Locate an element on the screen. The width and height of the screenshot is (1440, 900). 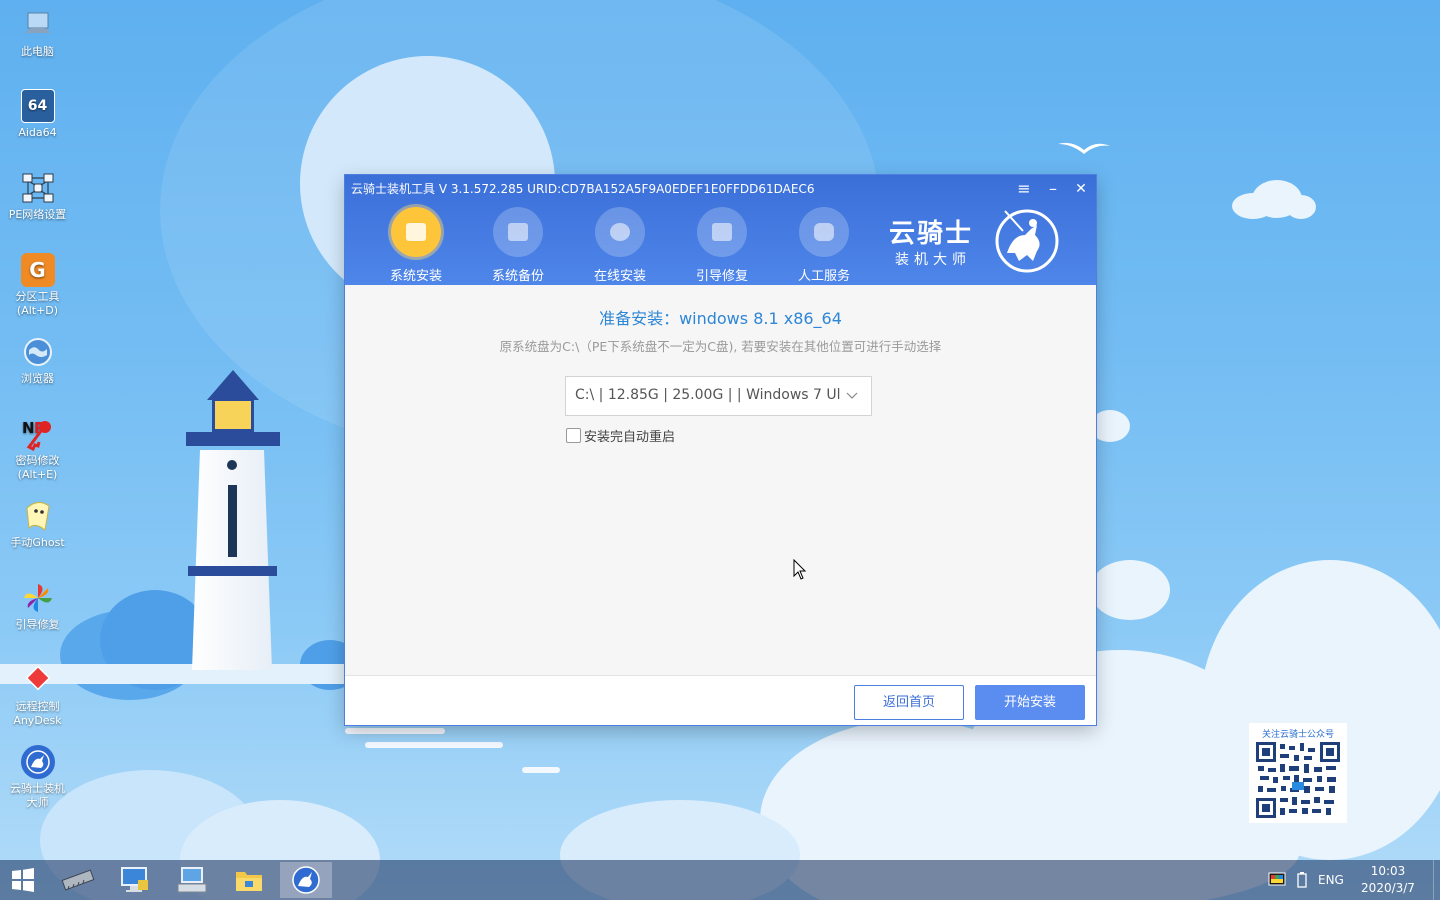
globe-icon is located at coordinates (38, 352).